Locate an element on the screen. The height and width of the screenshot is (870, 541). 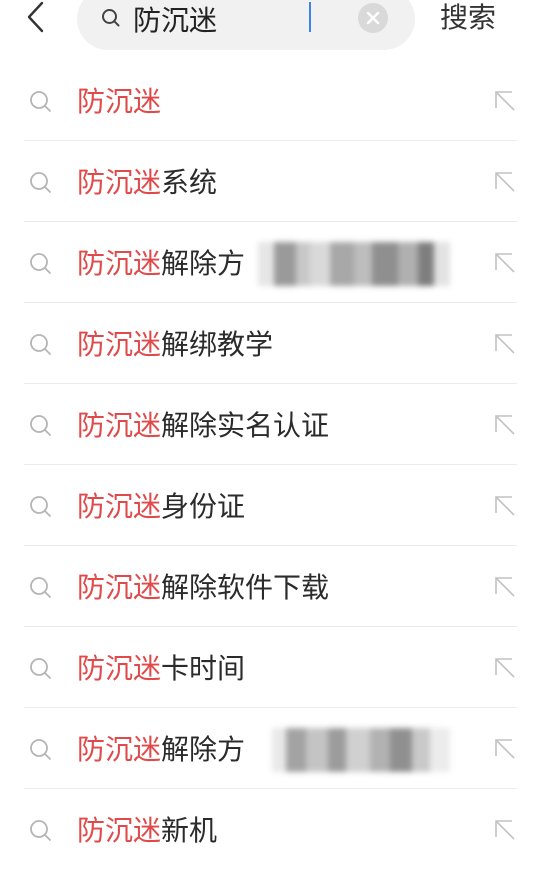
suggestion-text: 防沉迷新机 is located at coordinates (147, 831).